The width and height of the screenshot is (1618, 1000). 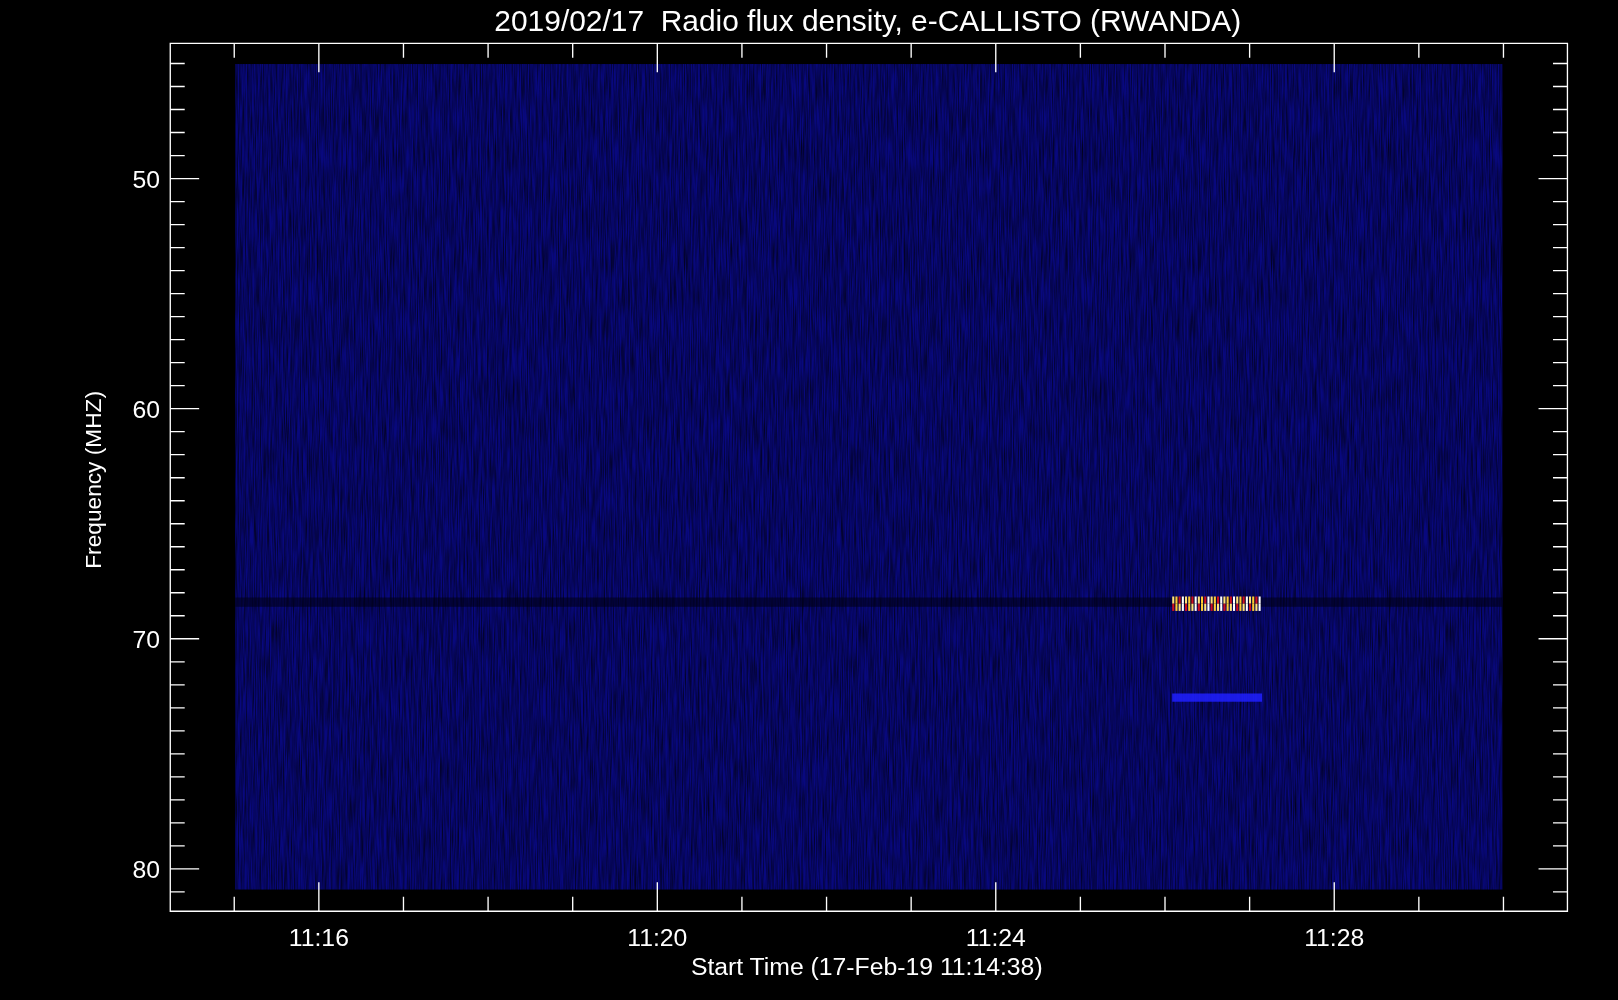 I want to click on tick-label: 11:24, so click(x=995, y=938).